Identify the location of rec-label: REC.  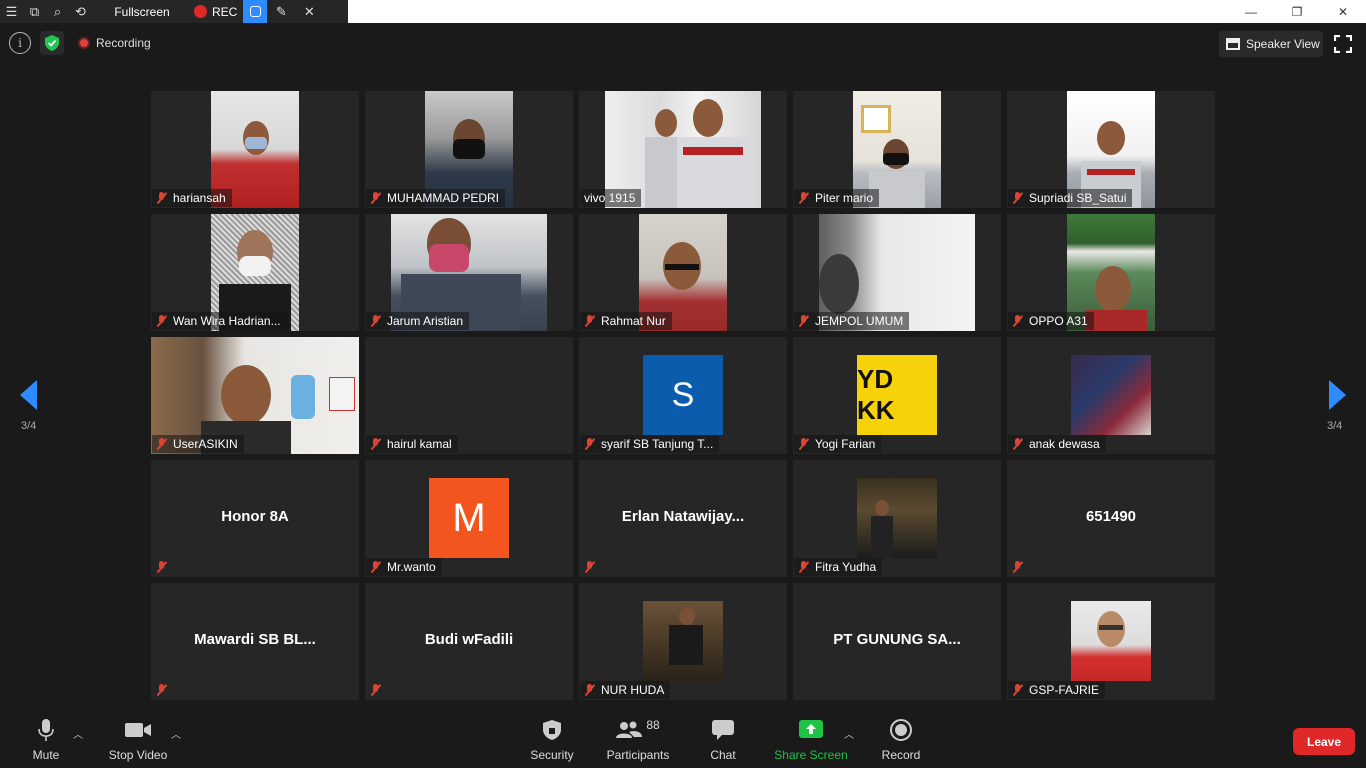
(225, 11).